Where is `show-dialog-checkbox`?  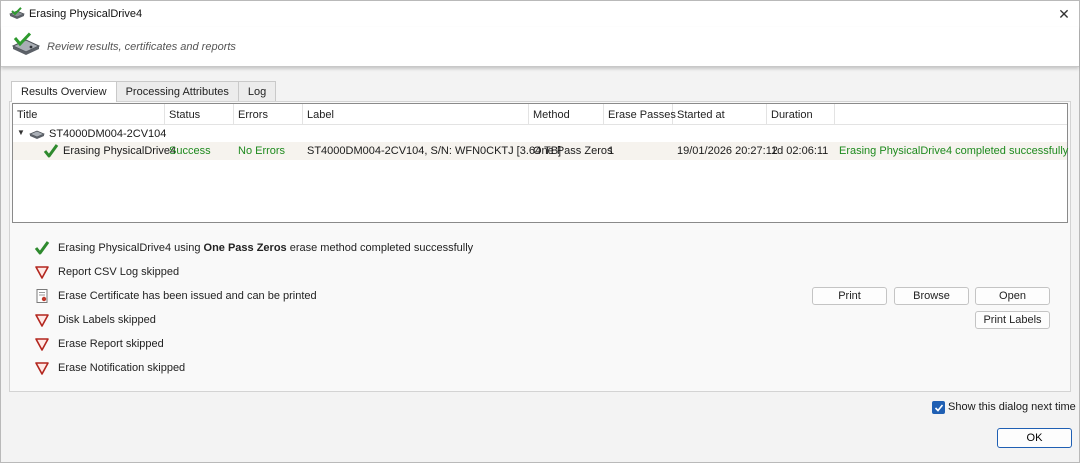 show-dialog-checkbox is located at coordinates (938, 407).